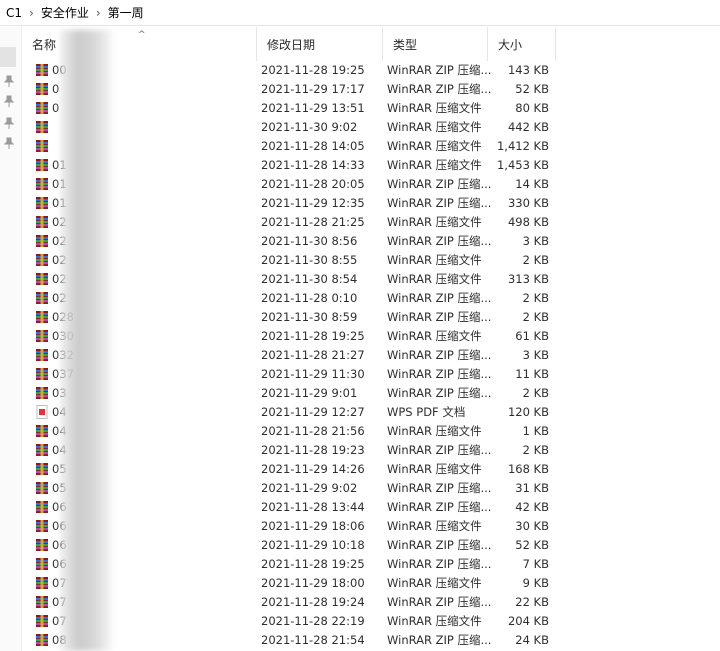 Image resolution: width=720 pixels, height=651 pixels. What do you see at coordinates (11, 339) in the screenshot?
I see `navigation-pane` at bounding box center [11, 339].